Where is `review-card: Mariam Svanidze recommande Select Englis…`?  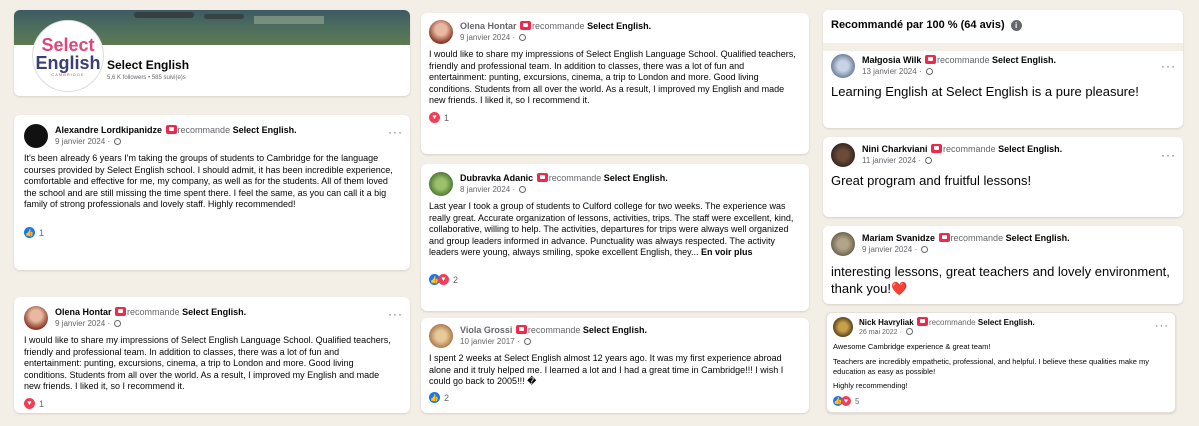 review-card: Mariam Svanidze recommande Select Englis… is located at coordinates (1003, 265).